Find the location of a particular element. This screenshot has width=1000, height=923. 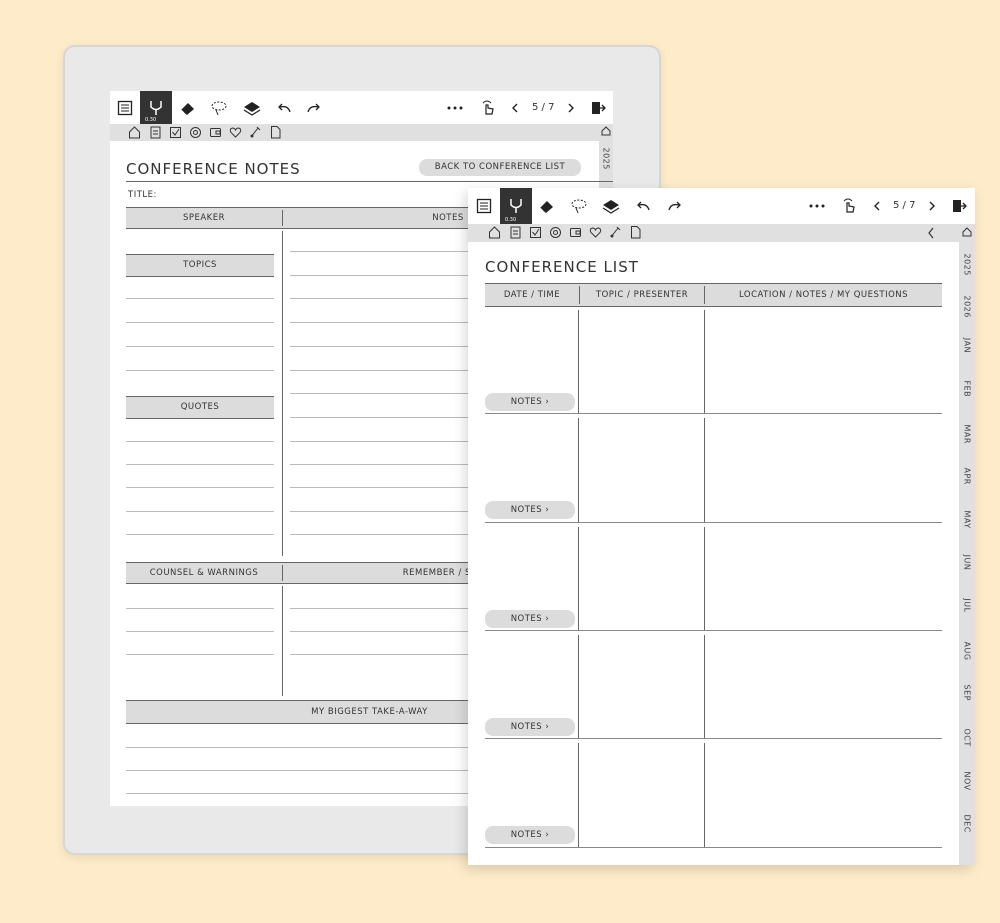

month-tab-jun: JUN is located at coordinates (967, 563).